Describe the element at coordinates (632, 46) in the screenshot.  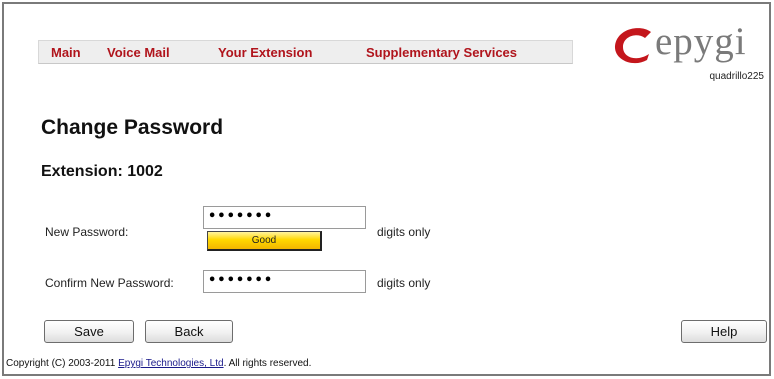
I see `epygi-logo-icon` at that location.